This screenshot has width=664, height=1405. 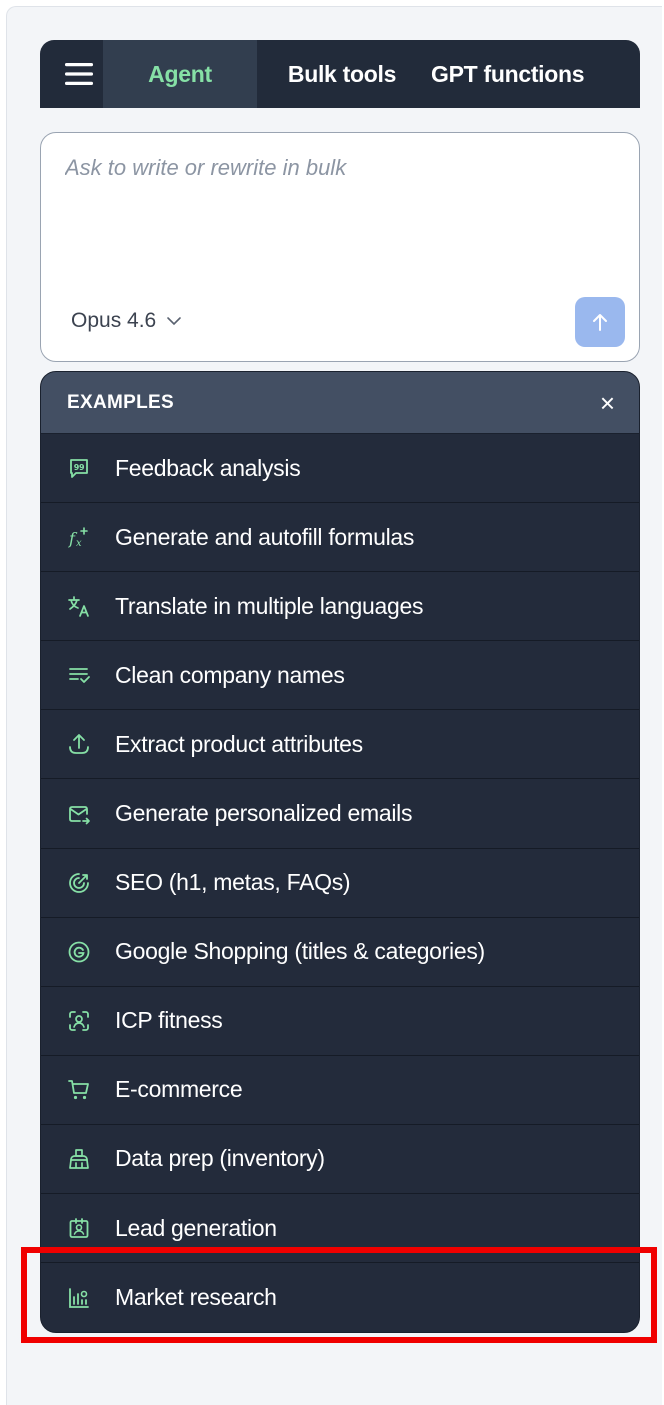 What do you see at coordinates (79, 1228) in the screenshot?
I see `contact-badge-icon` at bounding box center [79, 1228].